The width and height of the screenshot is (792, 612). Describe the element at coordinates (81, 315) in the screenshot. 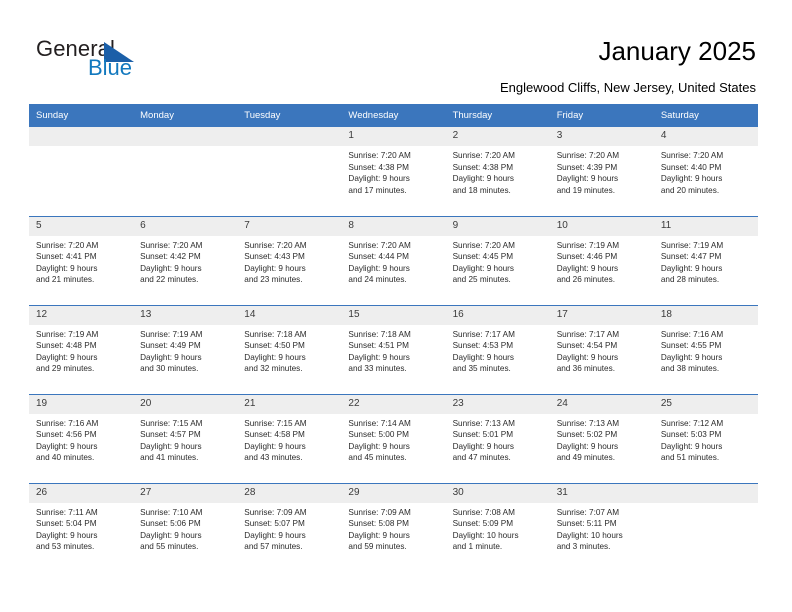

I see `day-number: 12` at that location.